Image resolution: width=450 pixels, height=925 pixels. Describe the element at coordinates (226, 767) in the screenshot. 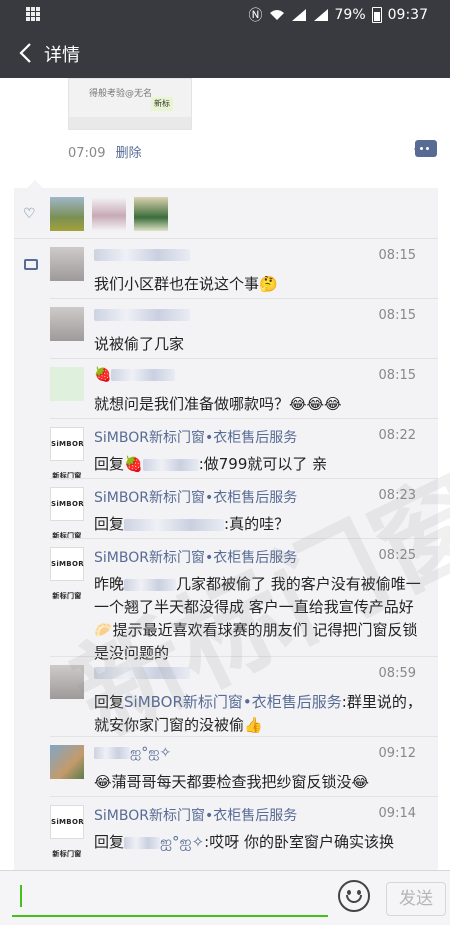

I see `comment-item: ஐ°ஐ✧ 09:12 😂蒲哥哥每天都要检查我把纱窗反锁没😂` at that location.